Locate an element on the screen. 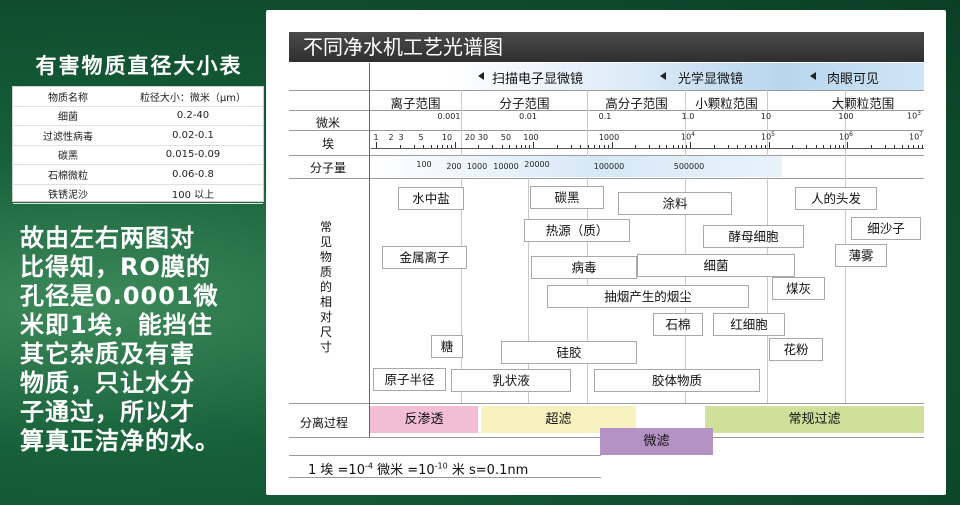 The height and width of the screenshot is (505, 960). range-label-large-particle: 大颗粒范围 is located at coordinates (863, 103).